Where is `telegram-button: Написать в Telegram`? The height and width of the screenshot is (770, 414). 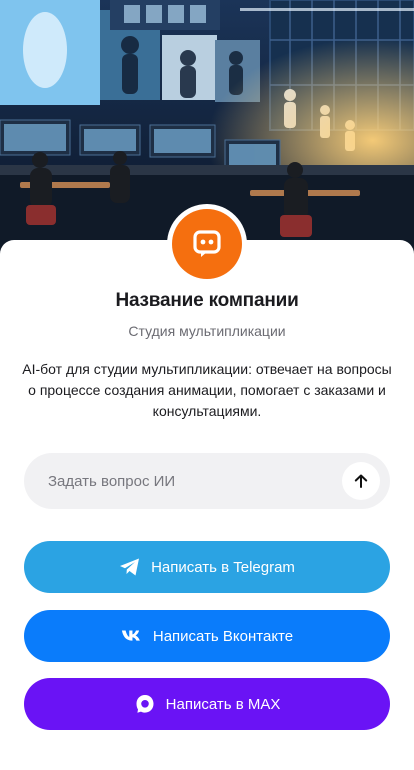 telegram-button: Написать в Telegram is located at coordinates (207, 567).